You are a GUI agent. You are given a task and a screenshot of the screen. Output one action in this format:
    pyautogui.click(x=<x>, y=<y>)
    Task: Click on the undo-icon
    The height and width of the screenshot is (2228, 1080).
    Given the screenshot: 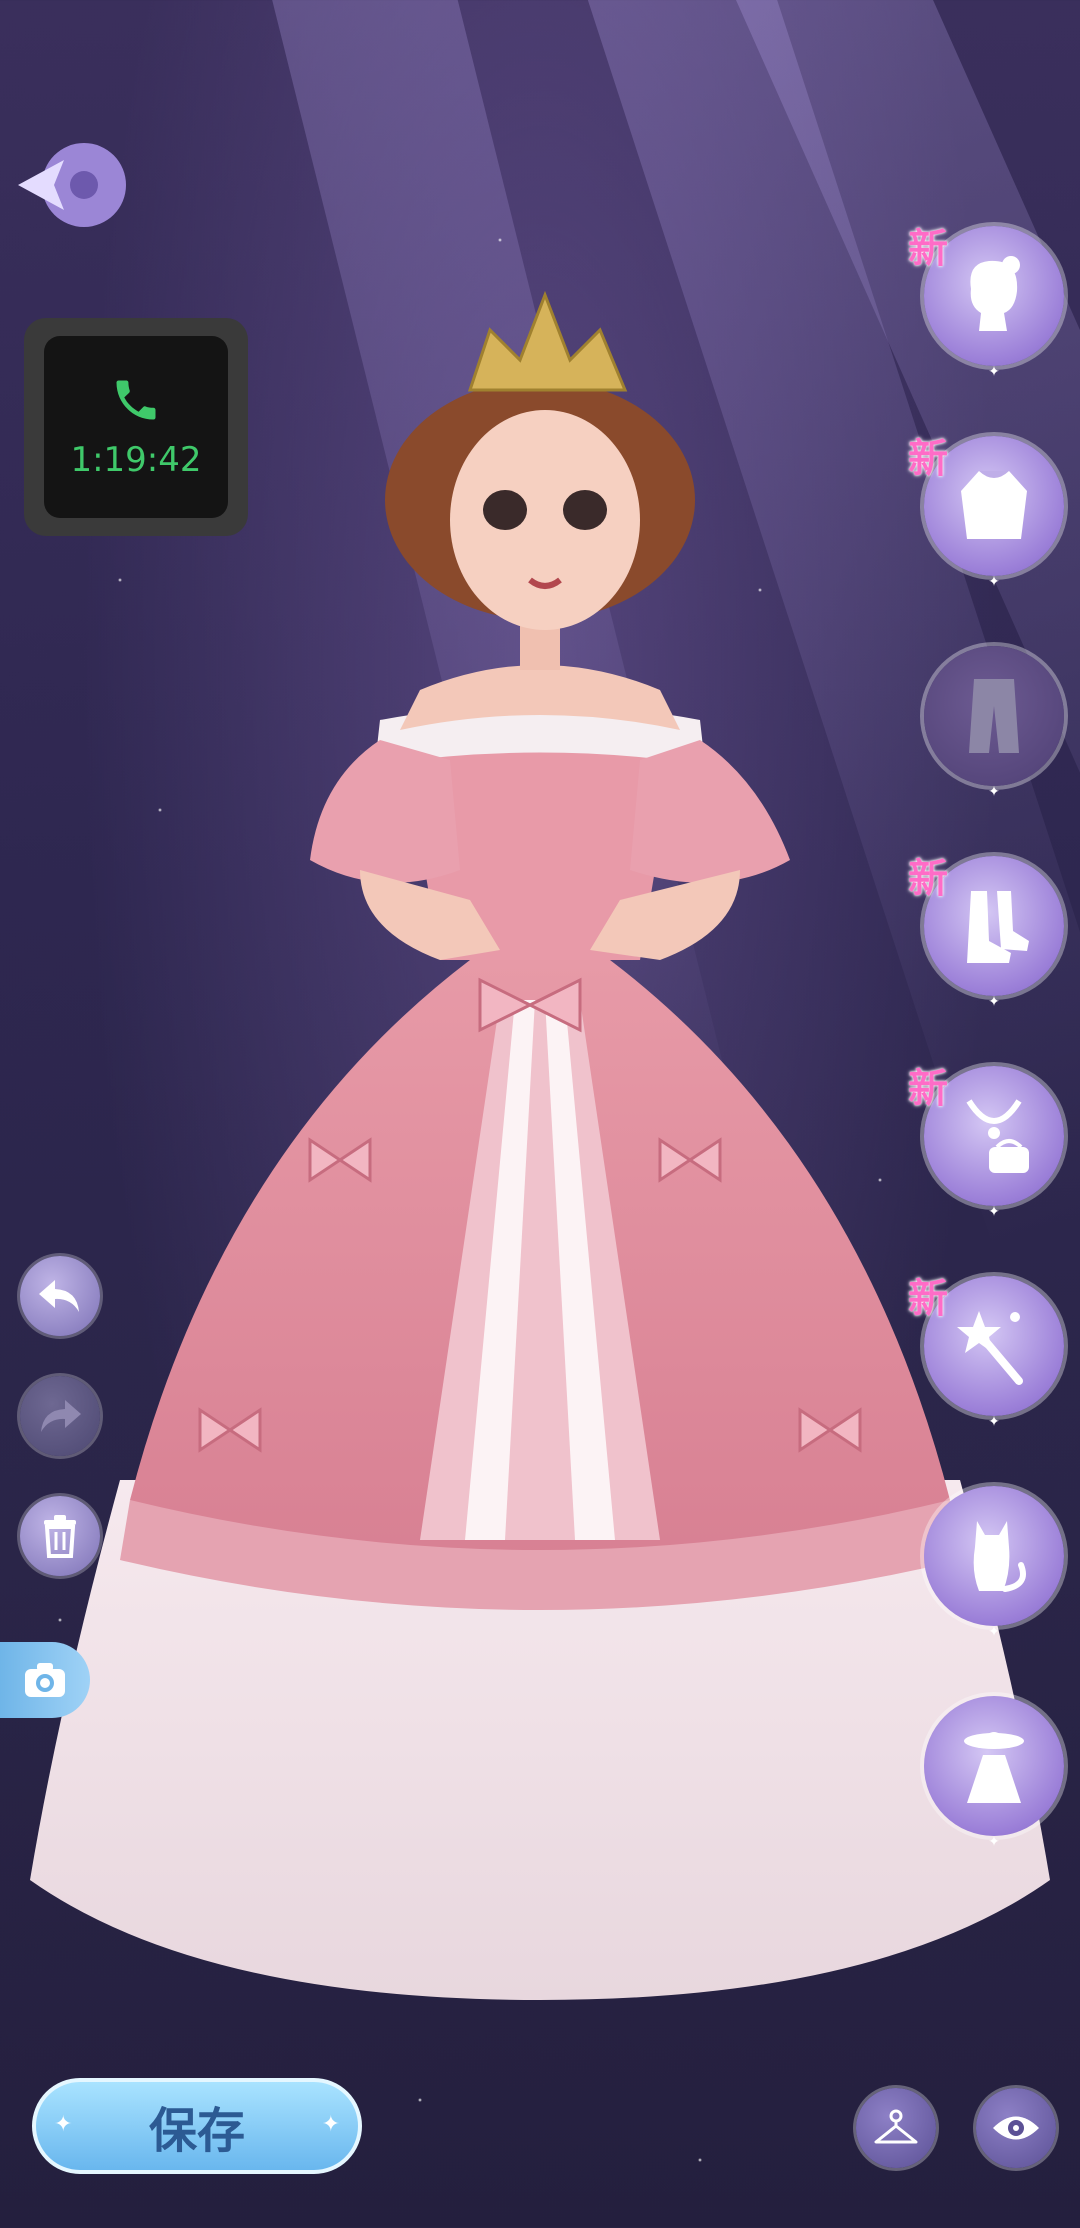 What is the action you would take?
    pyautogui.click(x=59, y=1296)
    